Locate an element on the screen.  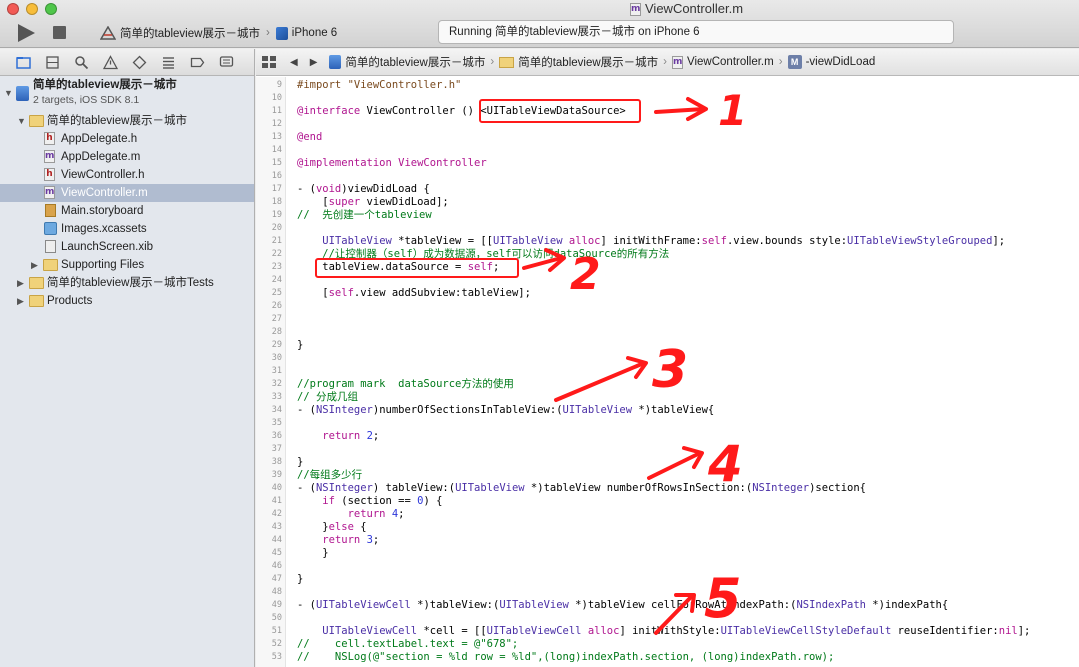
xib-file-icon is located at coordinates (50, 246).